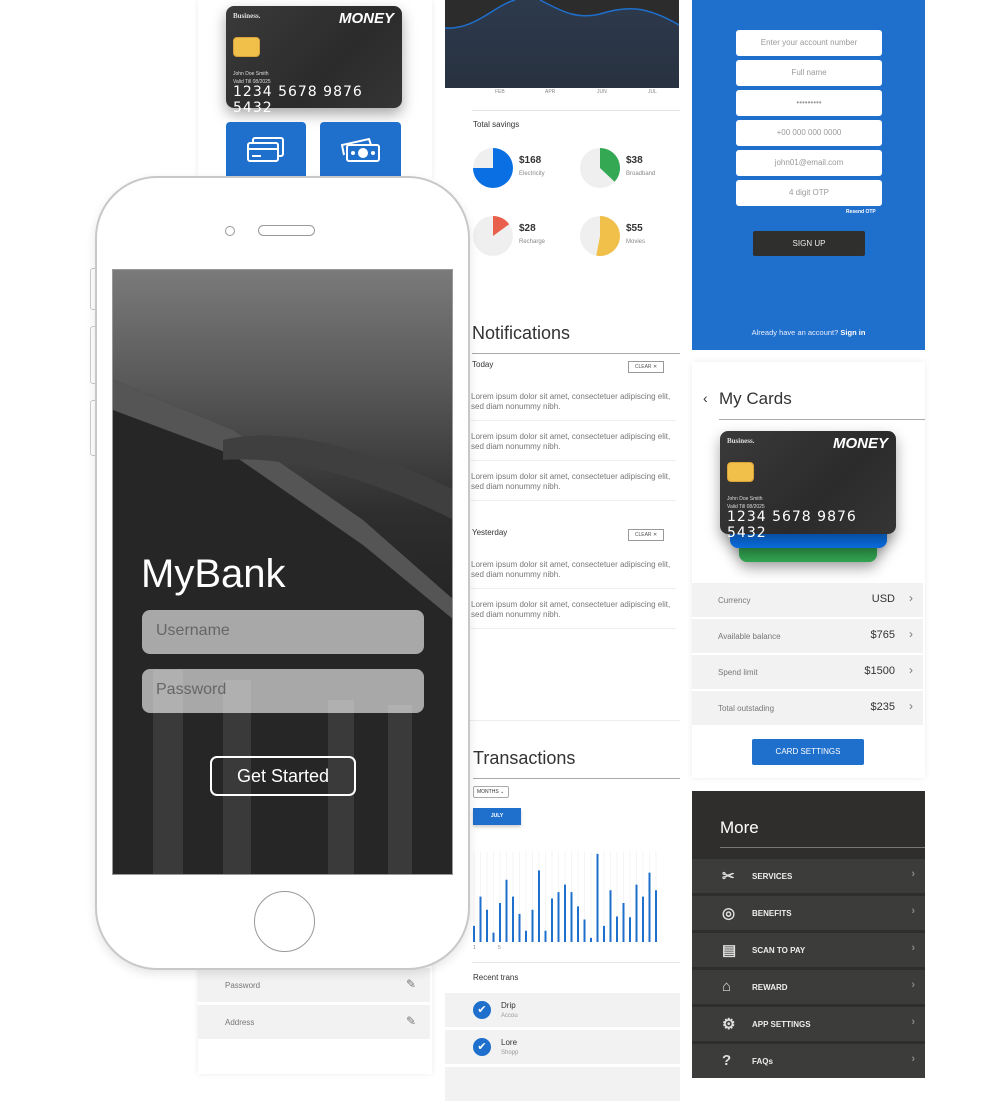 Image resolution: width=1000 pixels, height=1101 pixels. I want to click on area-chart, so click(562, 44).